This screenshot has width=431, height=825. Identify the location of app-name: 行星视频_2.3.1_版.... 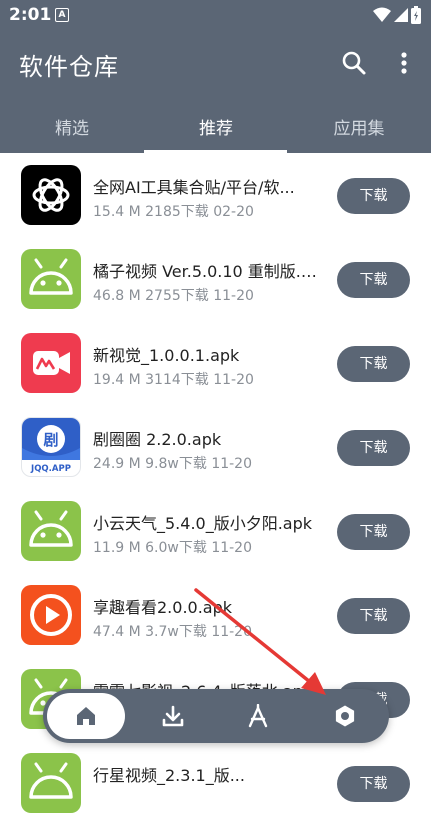
(169, 775).